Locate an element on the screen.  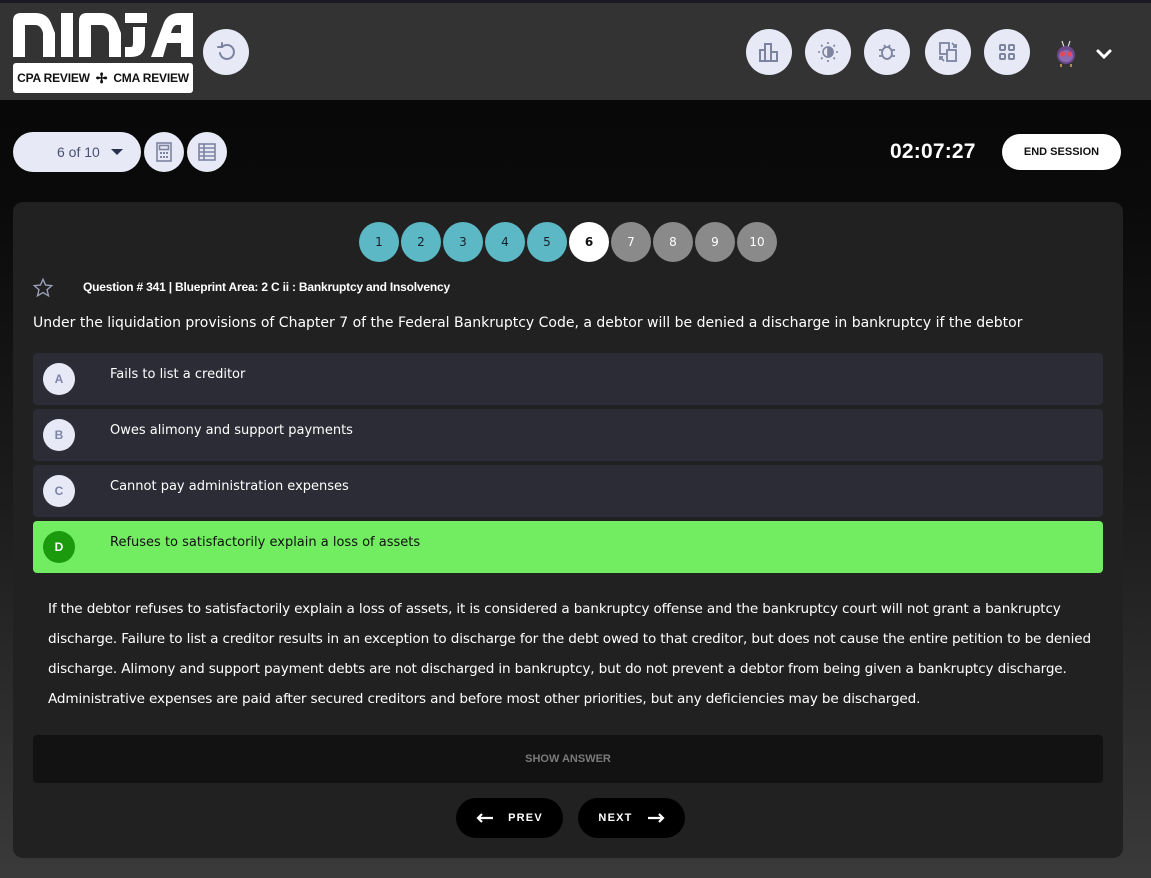
option-letter-badge: C is located at coordinates (59, 491).